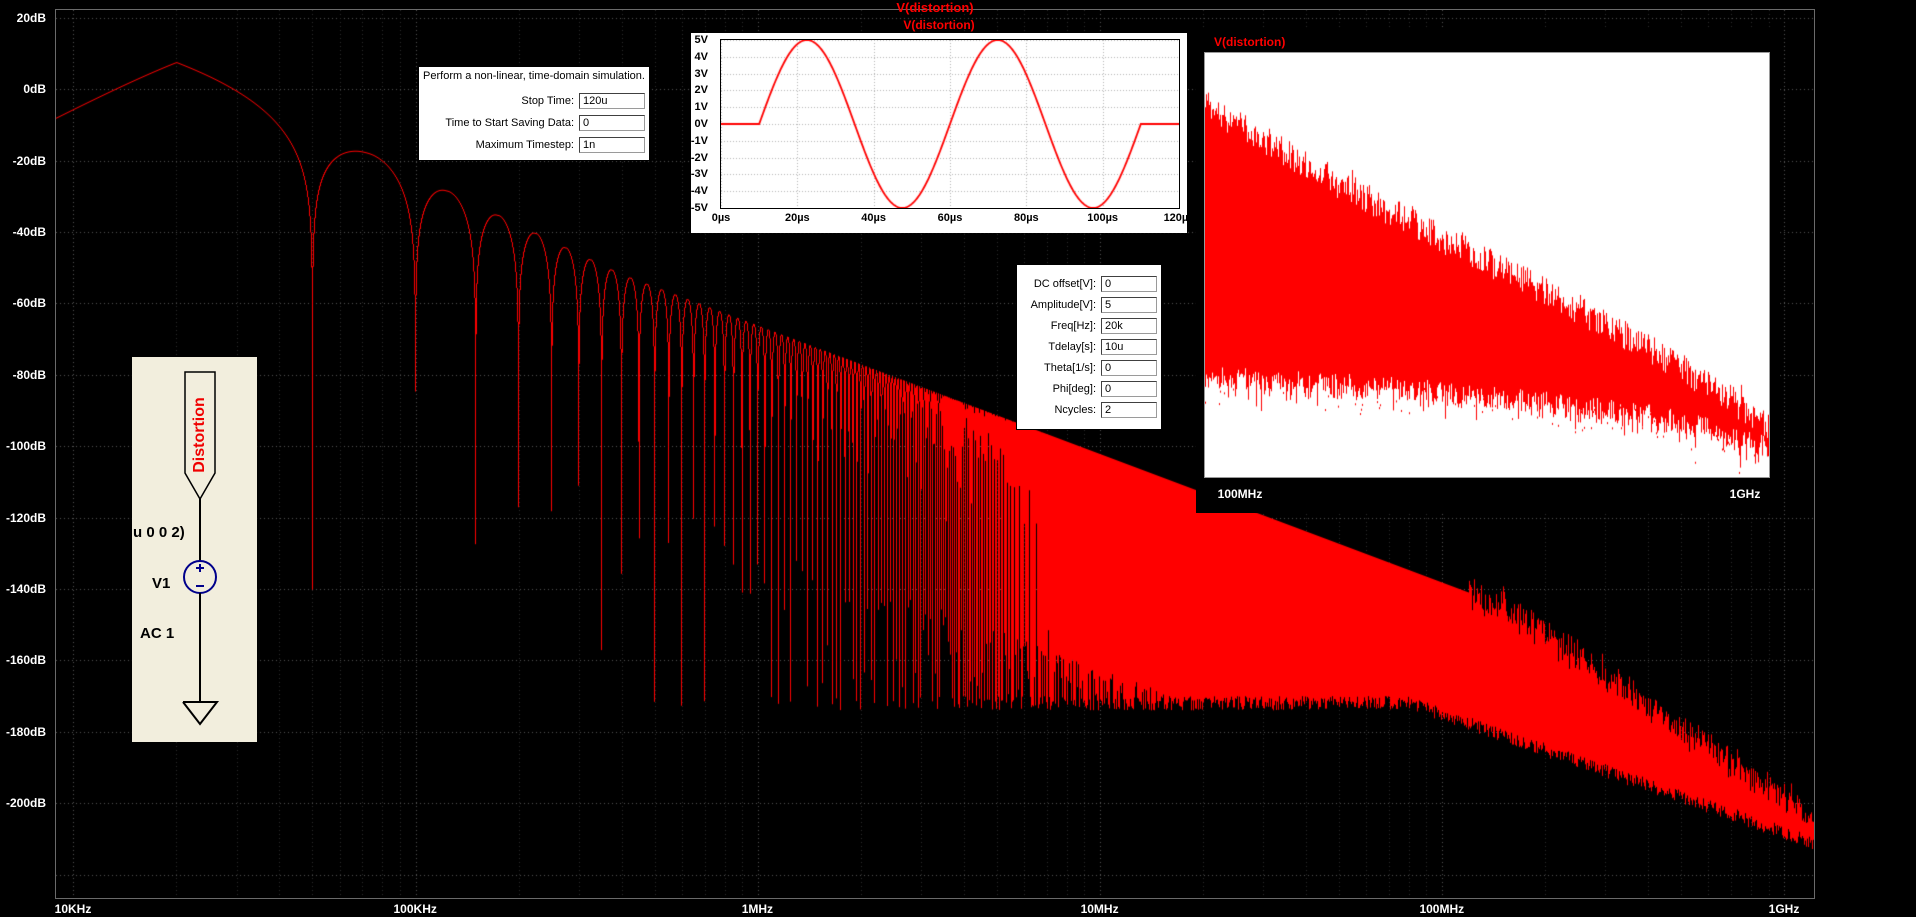 The height and width of the screenshot is (917, 1916). Describe the element at coordinates (1129, 368) in the screenshot. I see `theta-input: 0` at that location.